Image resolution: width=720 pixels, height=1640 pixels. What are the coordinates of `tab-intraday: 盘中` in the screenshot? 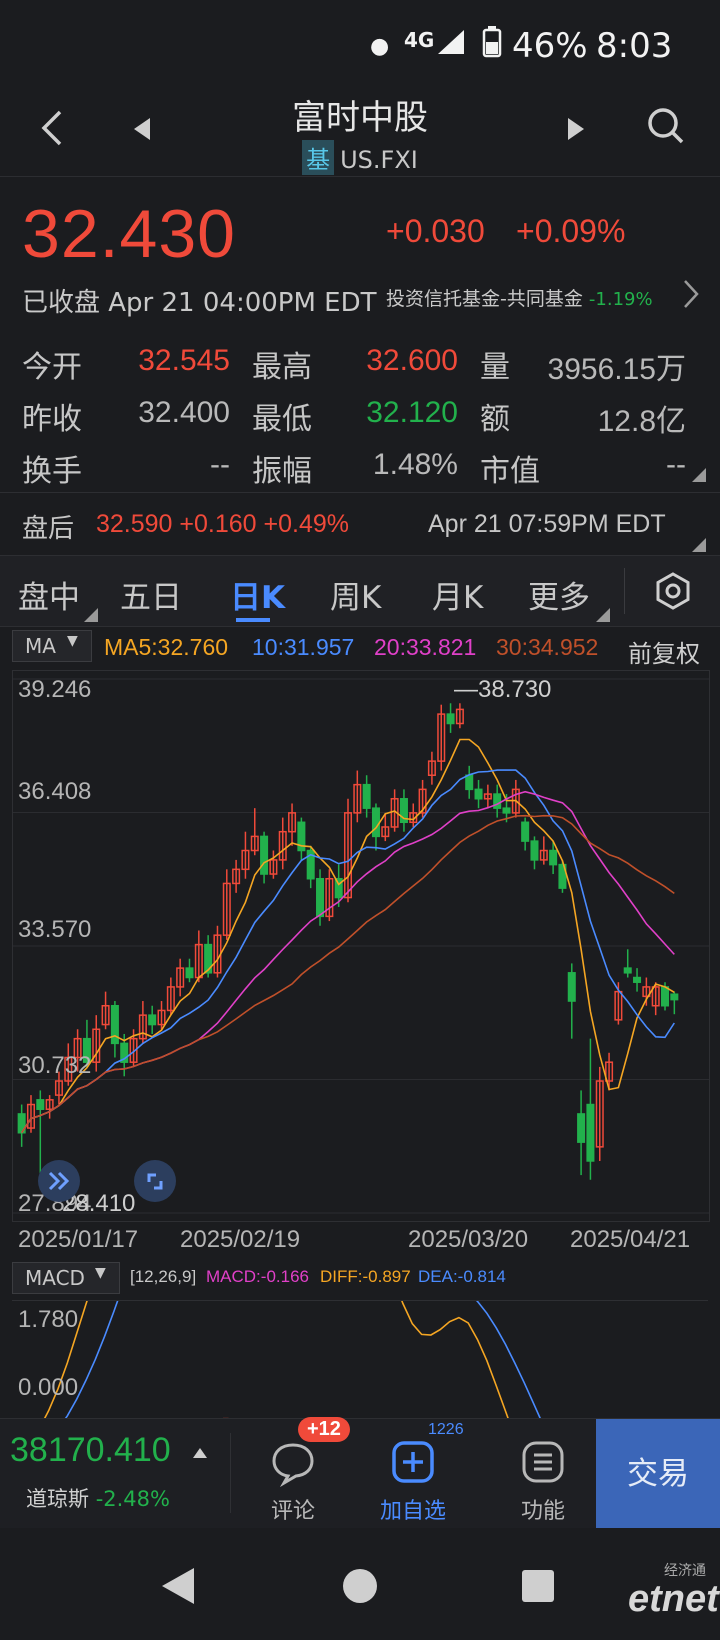 It's located at (49, 594).